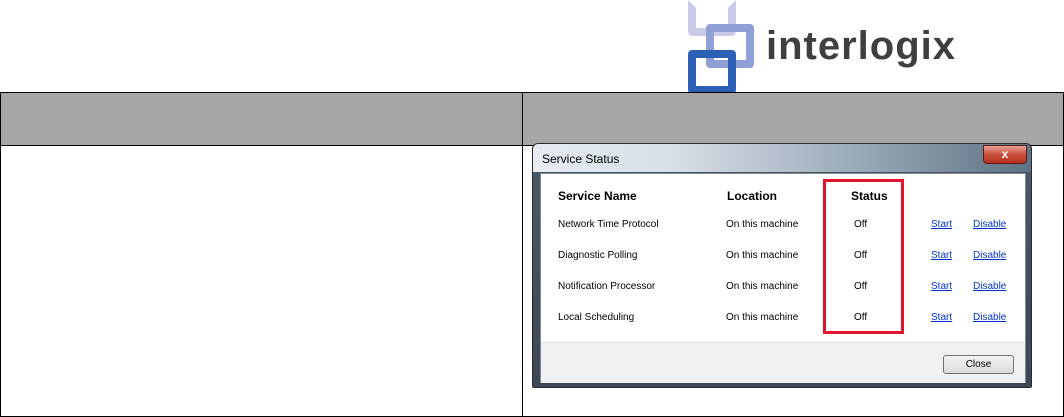 The height and width of the screenshot is (417, 1064). What do you see at coordinates (522, 254) in the screenshot?
I see `column-divider` at bounding box center [522, 254].